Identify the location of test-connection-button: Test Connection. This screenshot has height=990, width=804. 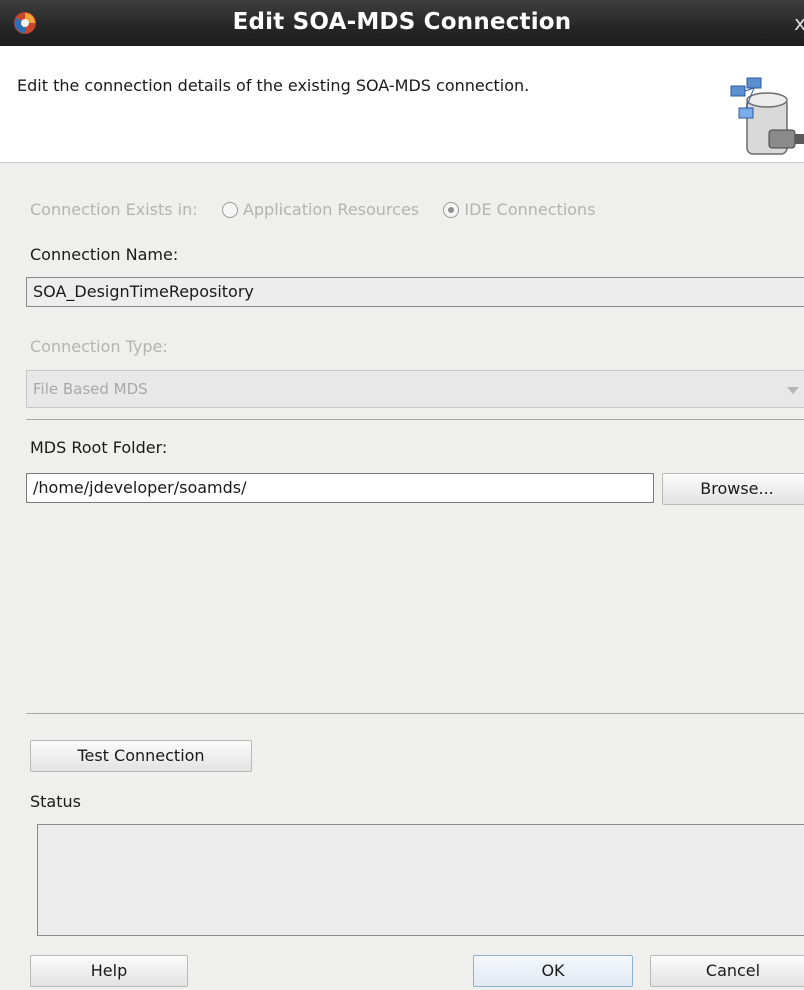
(141, 756).